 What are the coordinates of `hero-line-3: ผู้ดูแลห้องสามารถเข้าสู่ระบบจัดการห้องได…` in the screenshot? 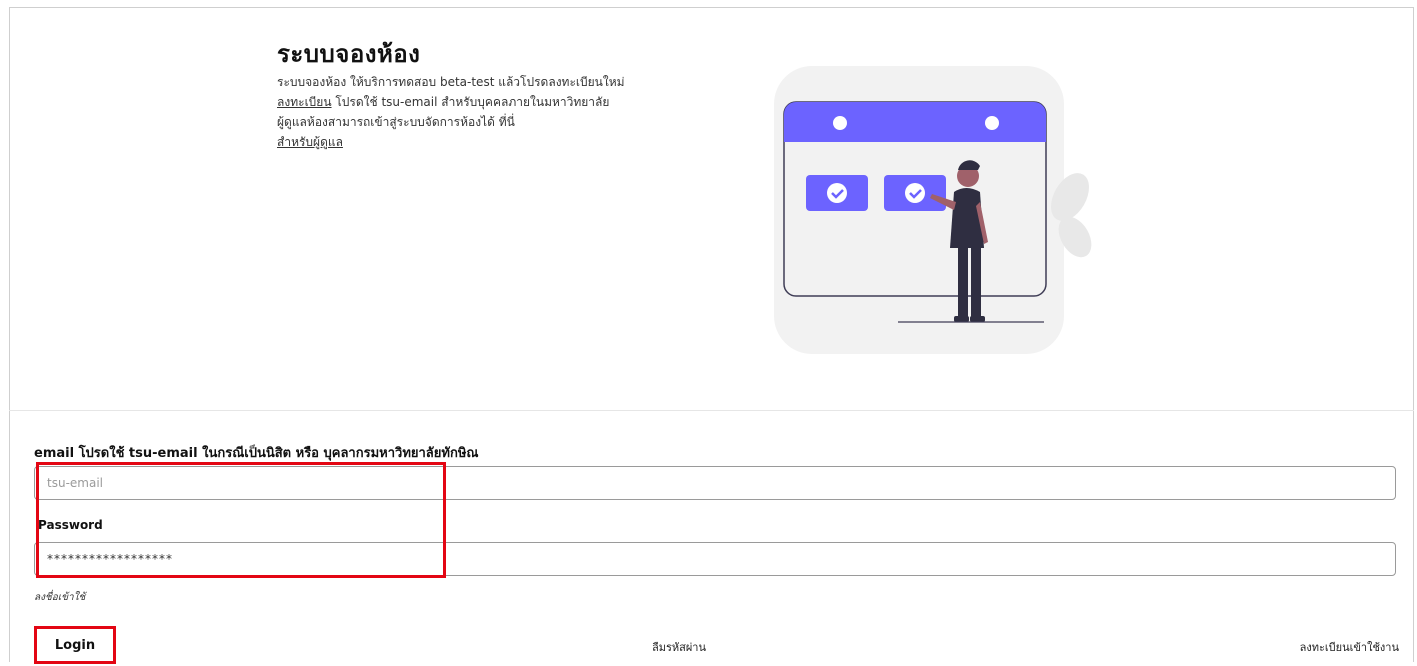 It's located at (396, 122).